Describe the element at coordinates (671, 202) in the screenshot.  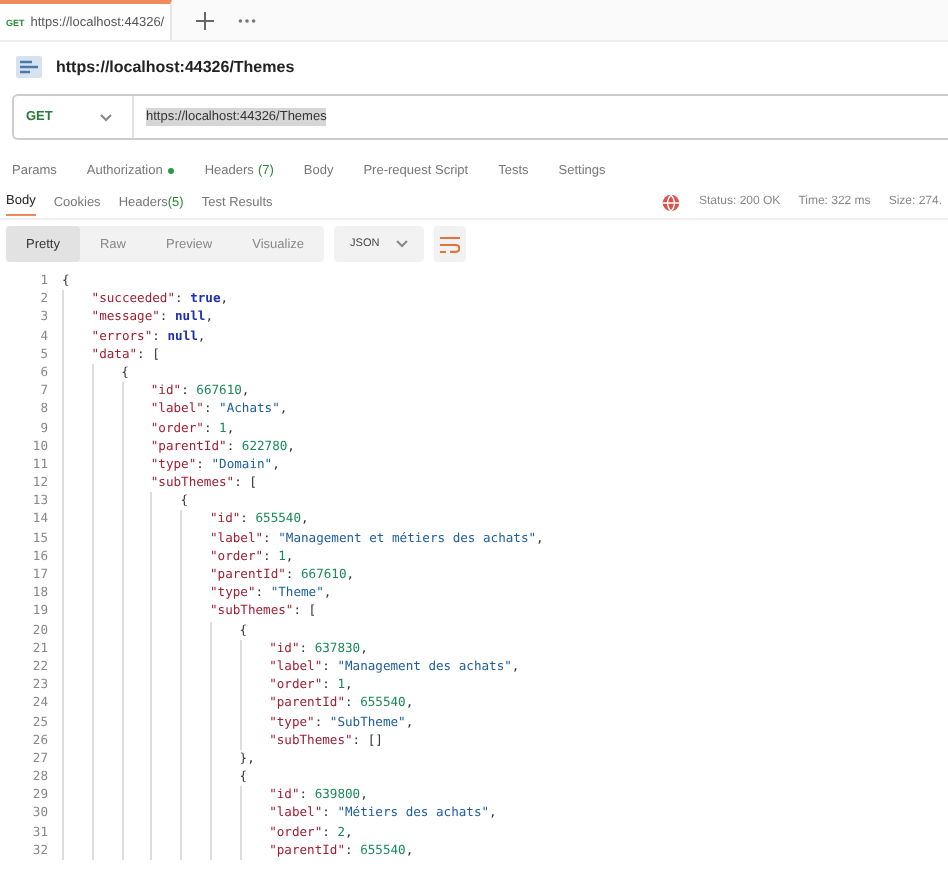
I see `globe-icon` at that location.